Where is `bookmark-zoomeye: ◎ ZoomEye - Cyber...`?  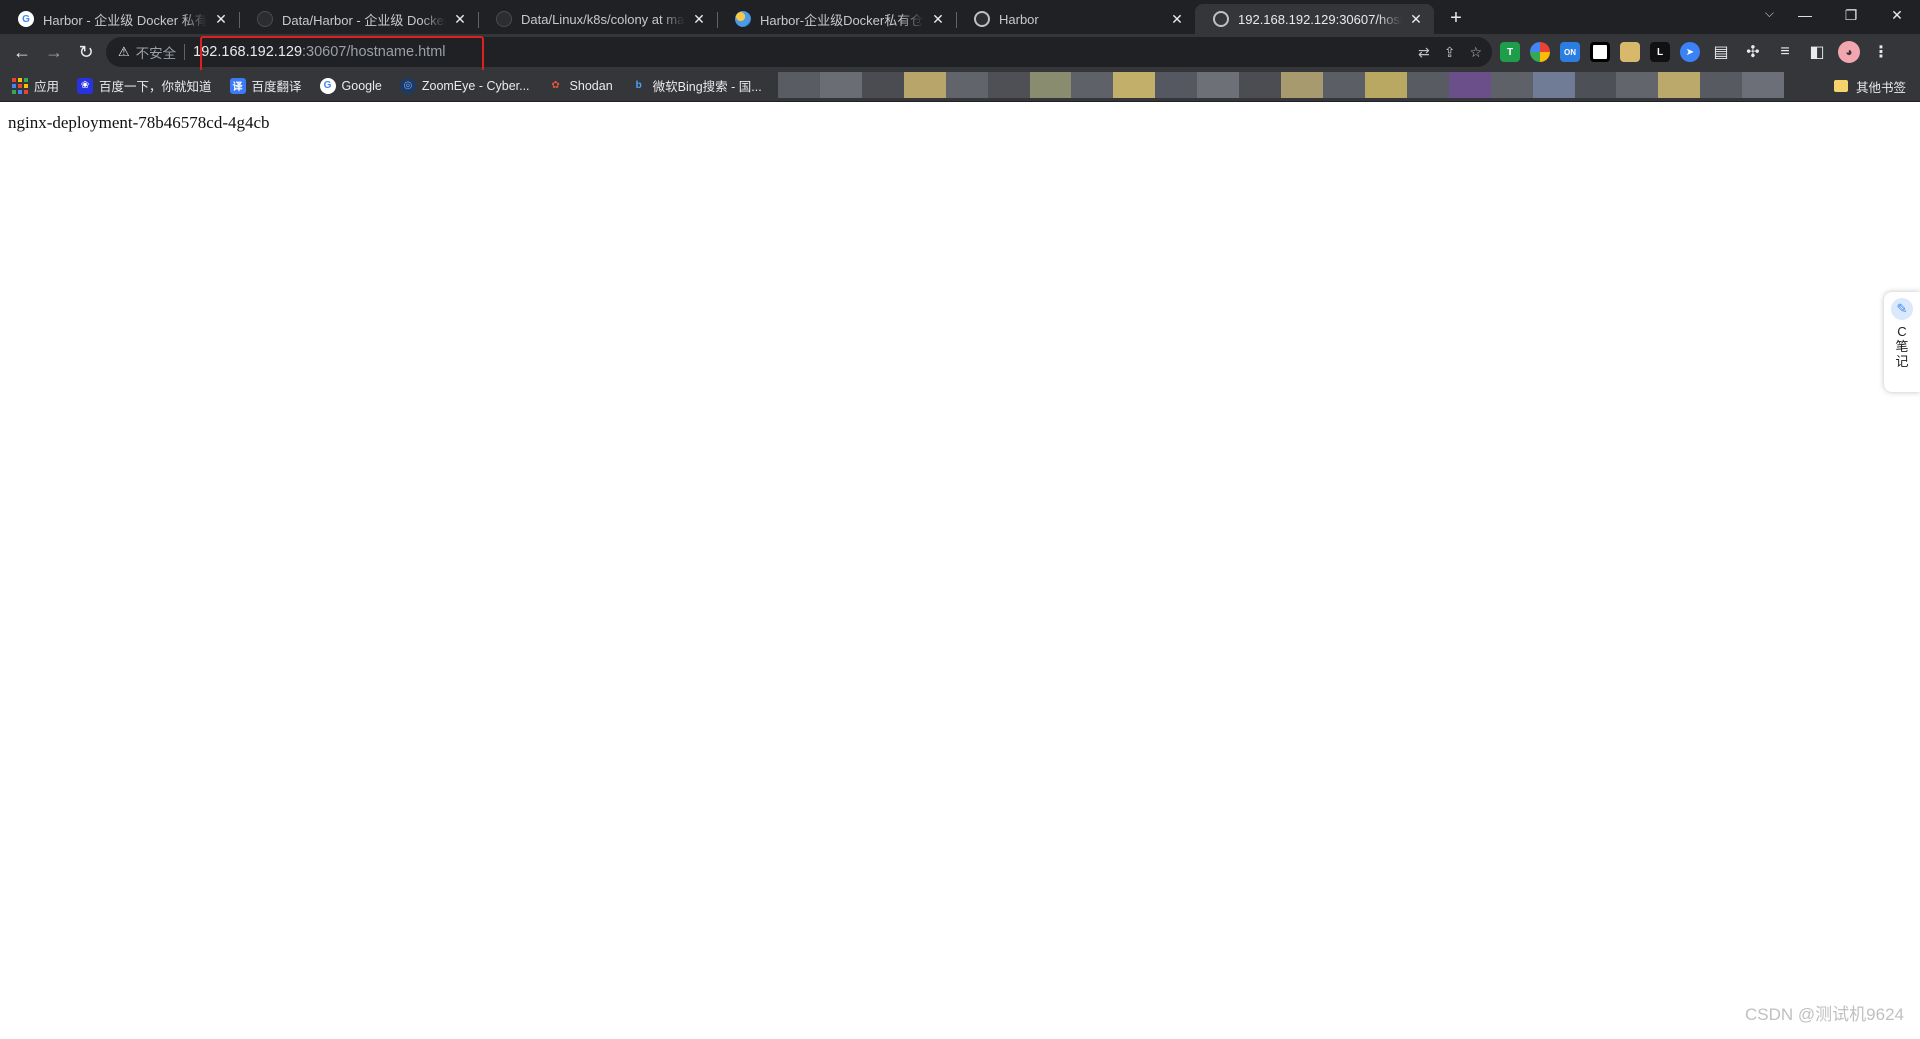
bookmark-zoomeye: ◎ ZoomEye - Cyber... is located at coordinates (464, 85).